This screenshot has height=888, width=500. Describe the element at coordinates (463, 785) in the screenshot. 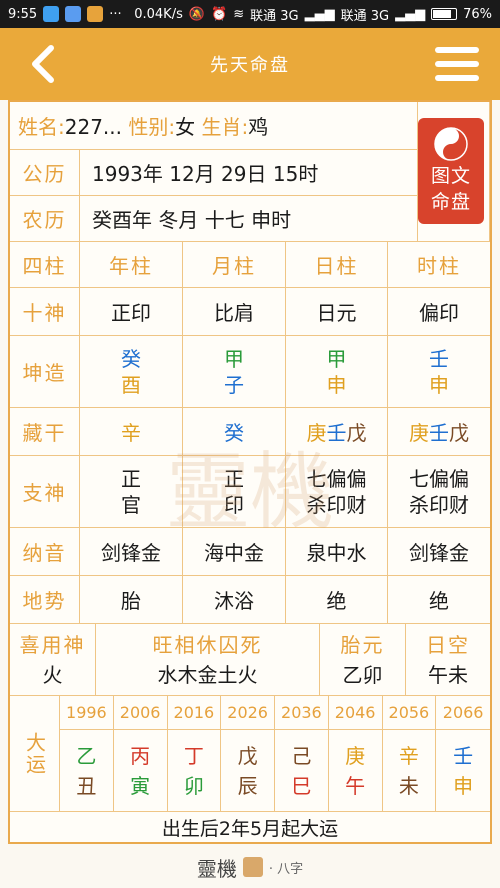

I see `dayun-branch: 申` at that location.